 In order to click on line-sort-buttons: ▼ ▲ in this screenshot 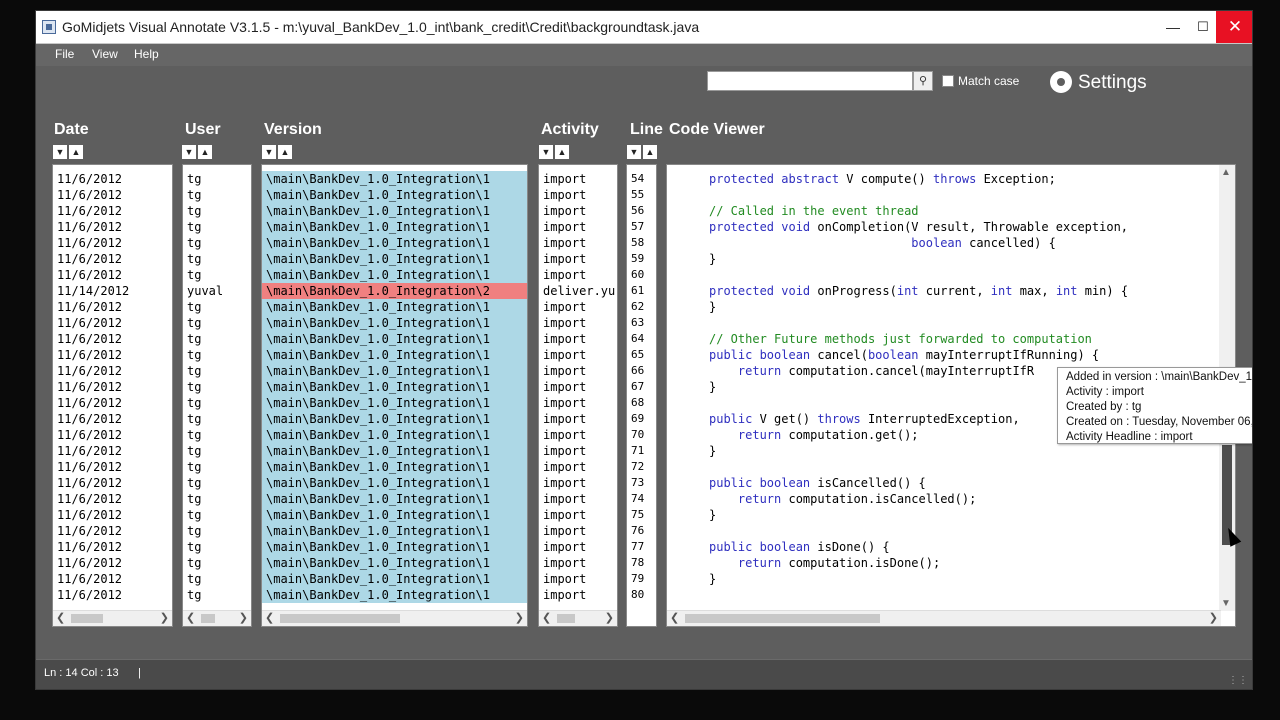, I will do `click(643, 150)`.